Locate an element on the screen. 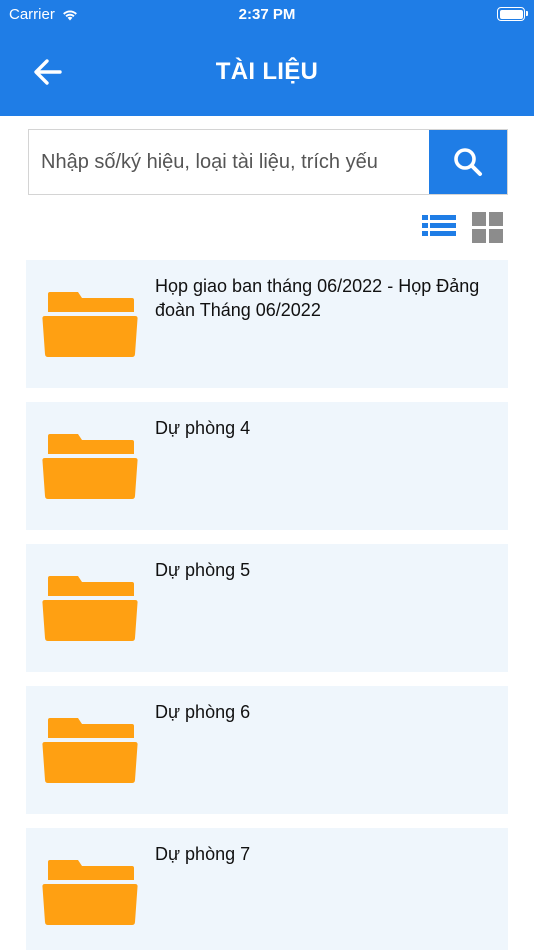  search-bar is located at coordinates (268, 162).